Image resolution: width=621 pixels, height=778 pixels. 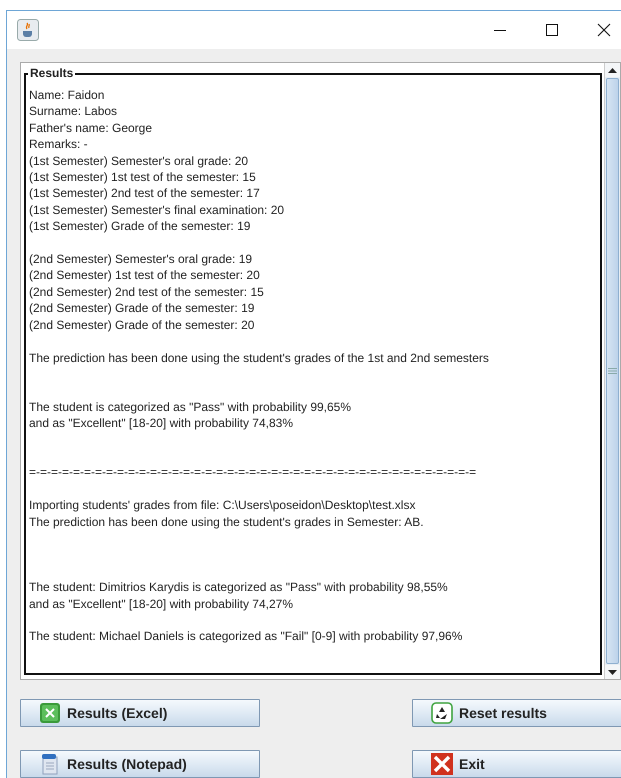 I want to click on text-line: The prediction has been done using the student's grades in Semester: AB., so click(x=226, y=522).